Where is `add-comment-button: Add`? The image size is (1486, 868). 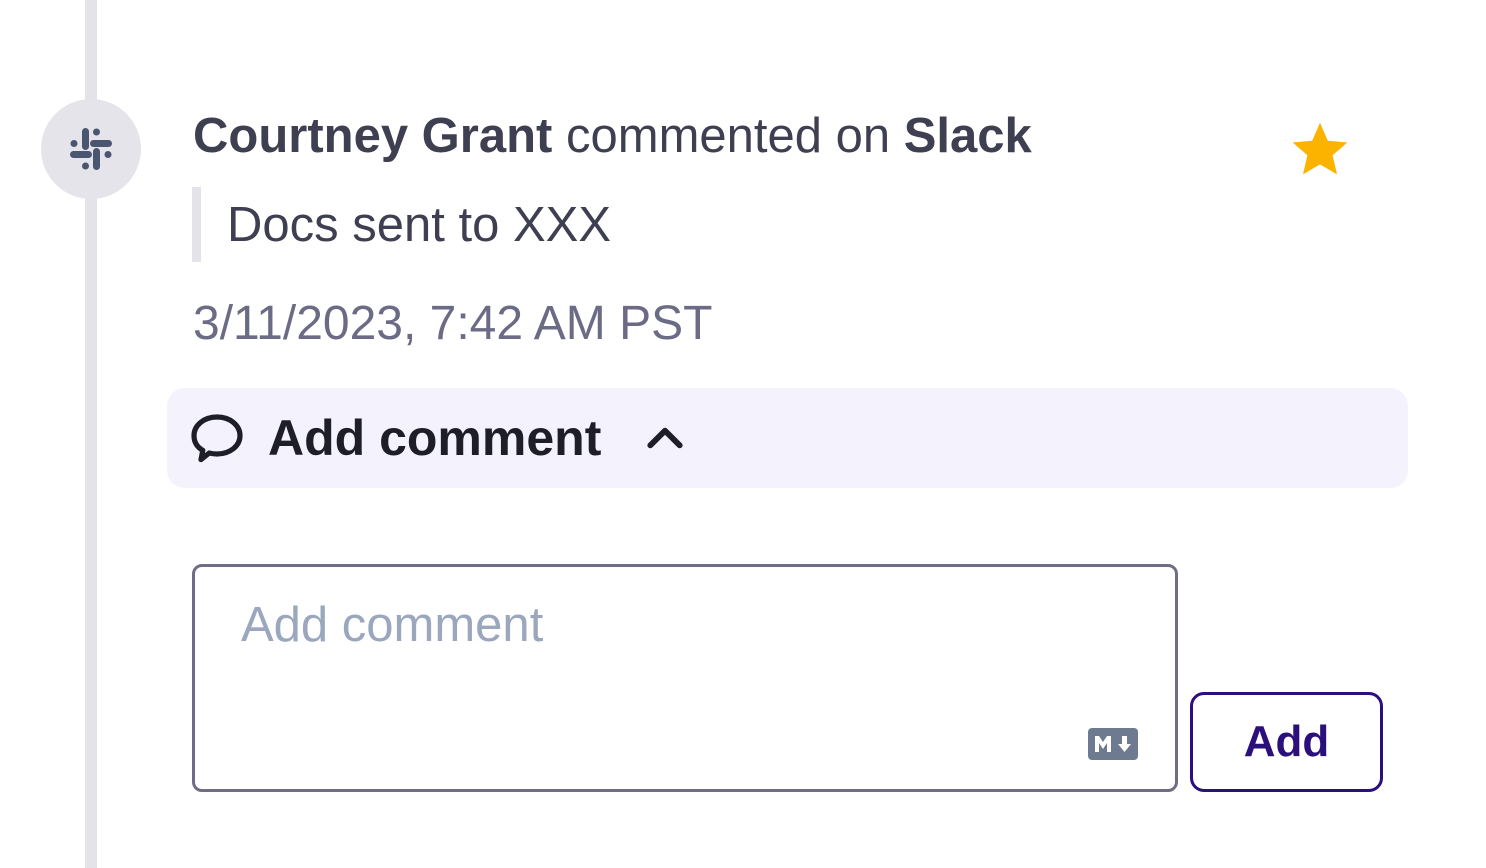 add-comment-button: Add is located at coordinates (1286, 742).